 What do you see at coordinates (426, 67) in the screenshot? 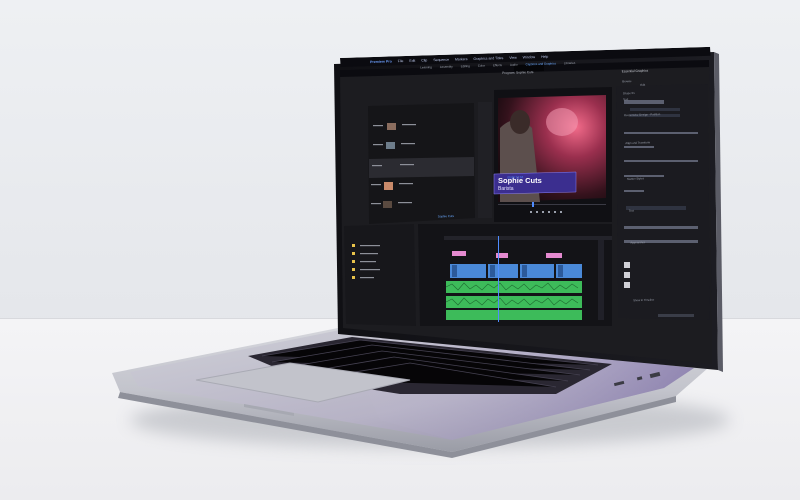
I see `tab-learning: Learning` at bounding box center [426, 67].